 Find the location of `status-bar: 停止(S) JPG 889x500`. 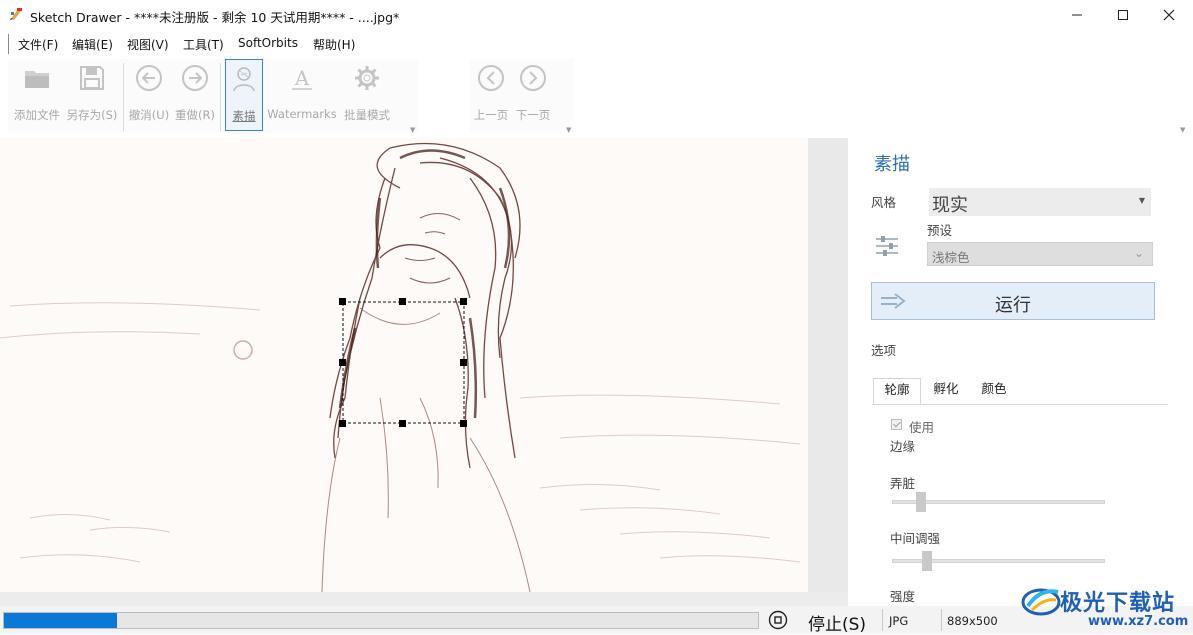

status-bar: 停止(S) JPG 889x500 is located at coordinates (596, 620).